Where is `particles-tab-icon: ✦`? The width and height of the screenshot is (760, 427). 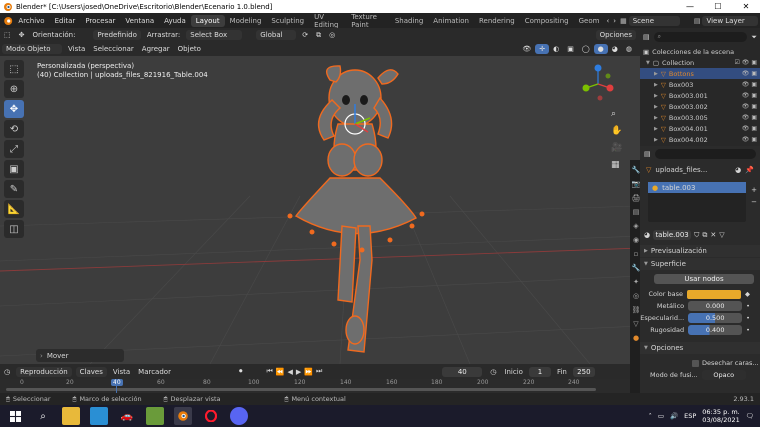 particles-tab-icon: ✦ is located at coordinates (636, 282).